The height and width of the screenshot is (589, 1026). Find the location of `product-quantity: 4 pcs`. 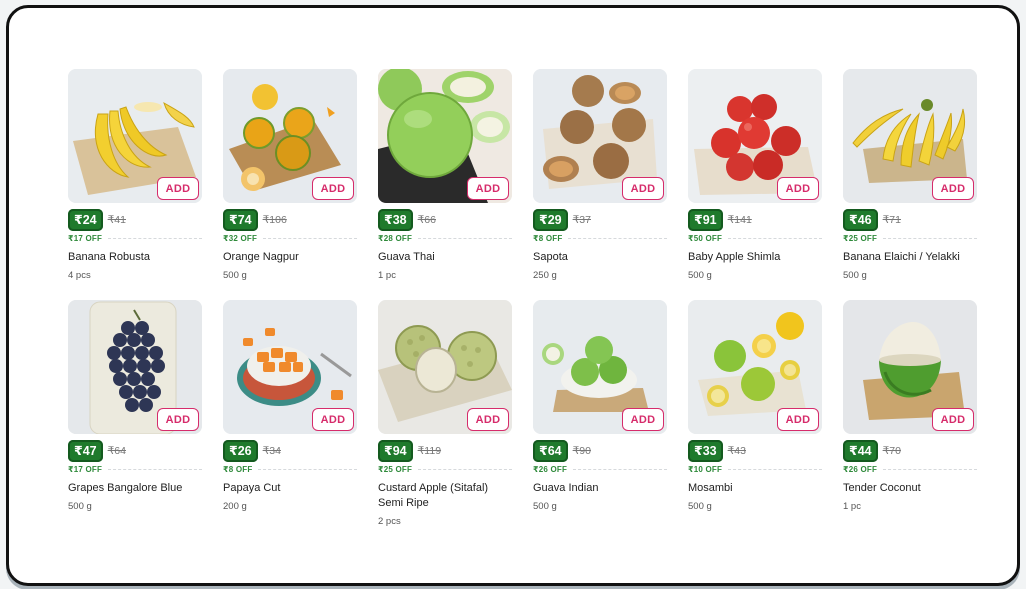

product-quantity: 4 pcs is located at coordinates (79, 275).